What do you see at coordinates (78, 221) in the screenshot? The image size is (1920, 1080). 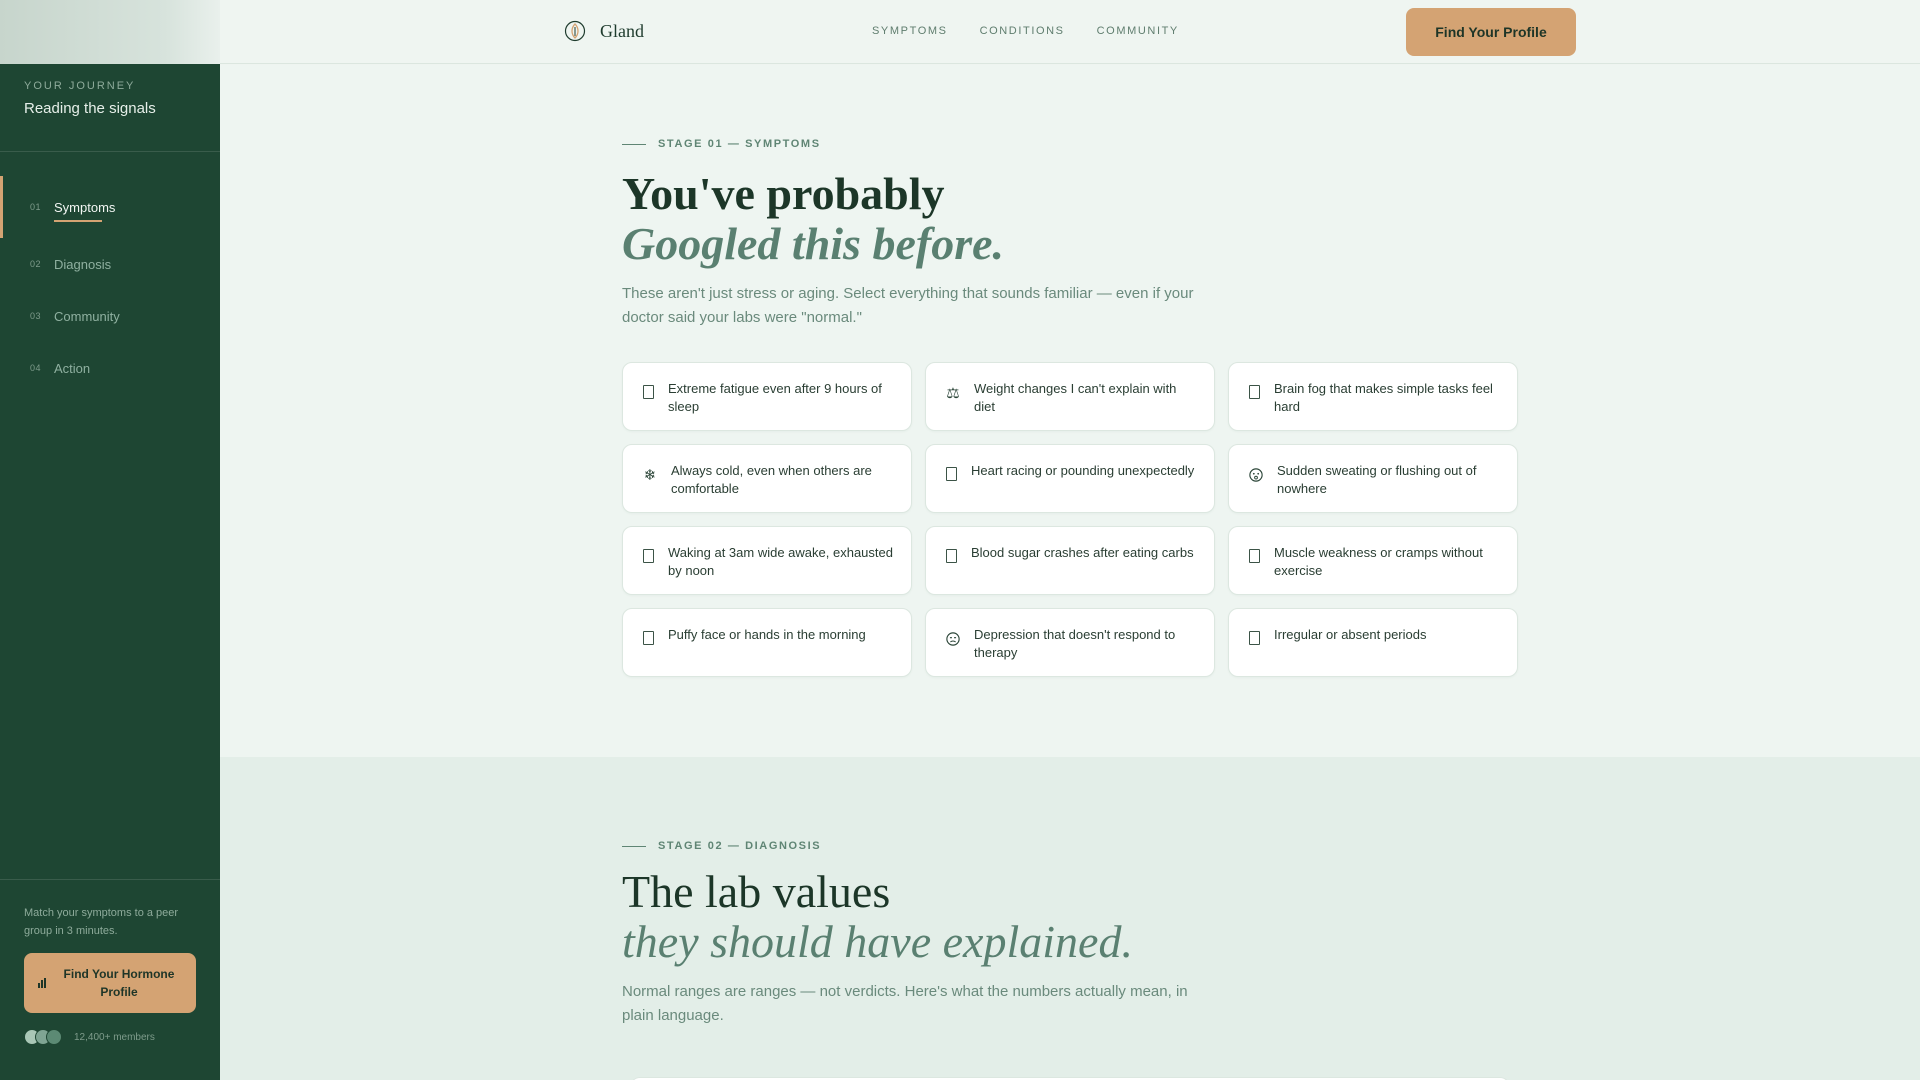 I see `active-underline` at bounding box center [78, 221].